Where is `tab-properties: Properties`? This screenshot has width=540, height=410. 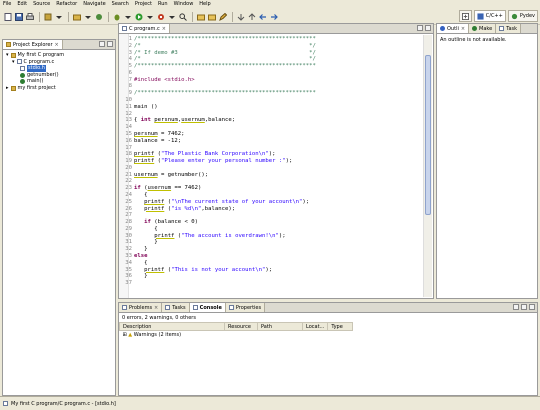 tab-properties: Properties is located at coordinates (245, 307).